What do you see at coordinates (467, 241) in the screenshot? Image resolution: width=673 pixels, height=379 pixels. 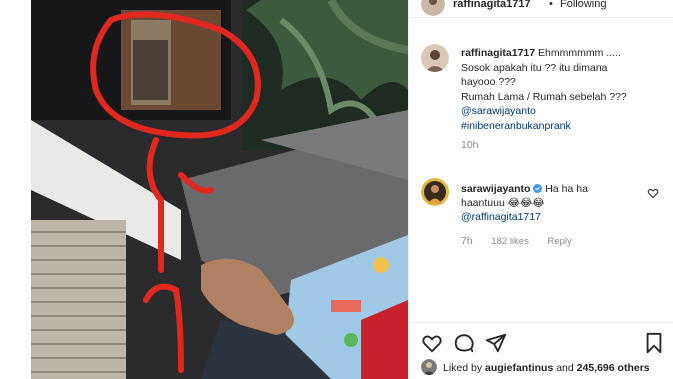 I see `comment-age: 7h` at bounding box center [467, 241].